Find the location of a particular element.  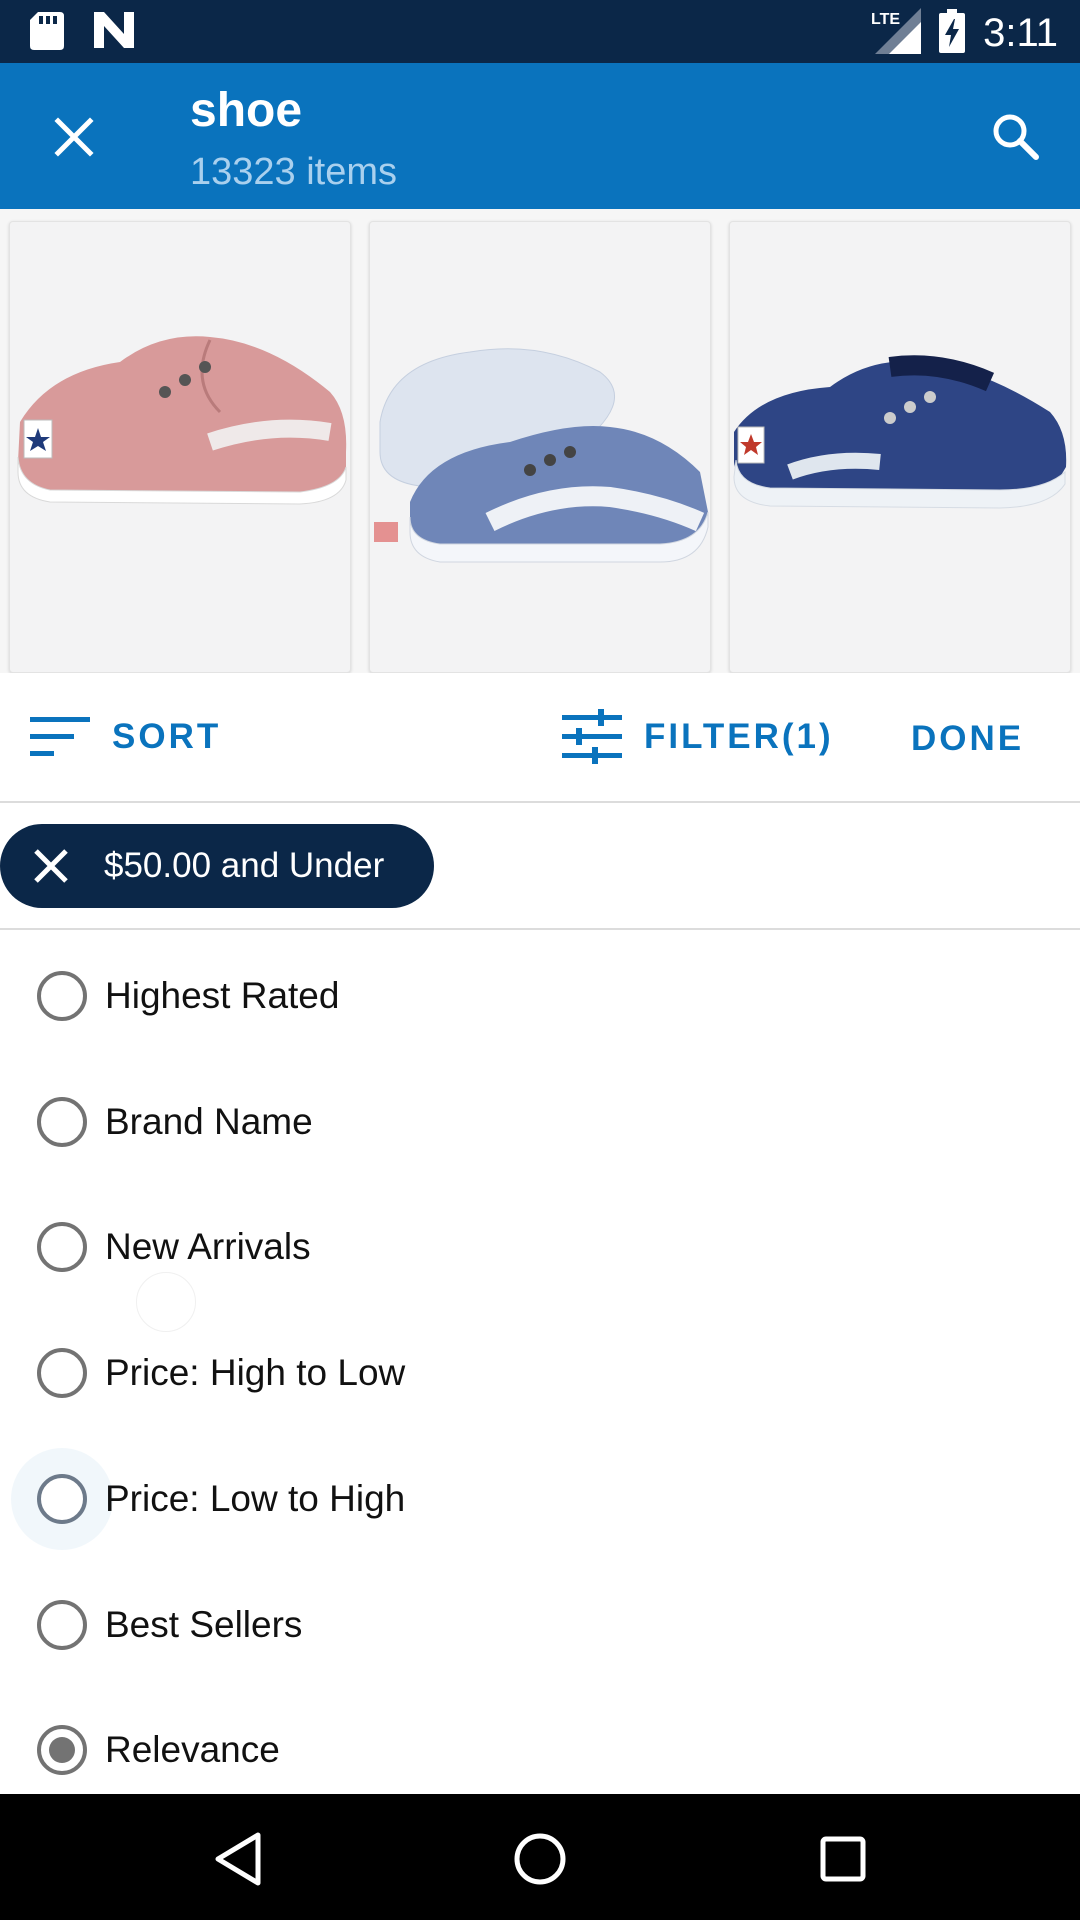

back-button is located at coordinates (237, 1859).